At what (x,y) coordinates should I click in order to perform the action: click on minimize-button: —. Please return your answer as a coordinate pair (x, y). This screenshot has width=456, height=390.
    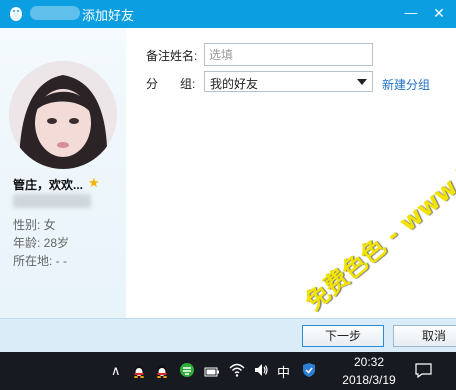
    Looking at the image, I should click on (411, 13).